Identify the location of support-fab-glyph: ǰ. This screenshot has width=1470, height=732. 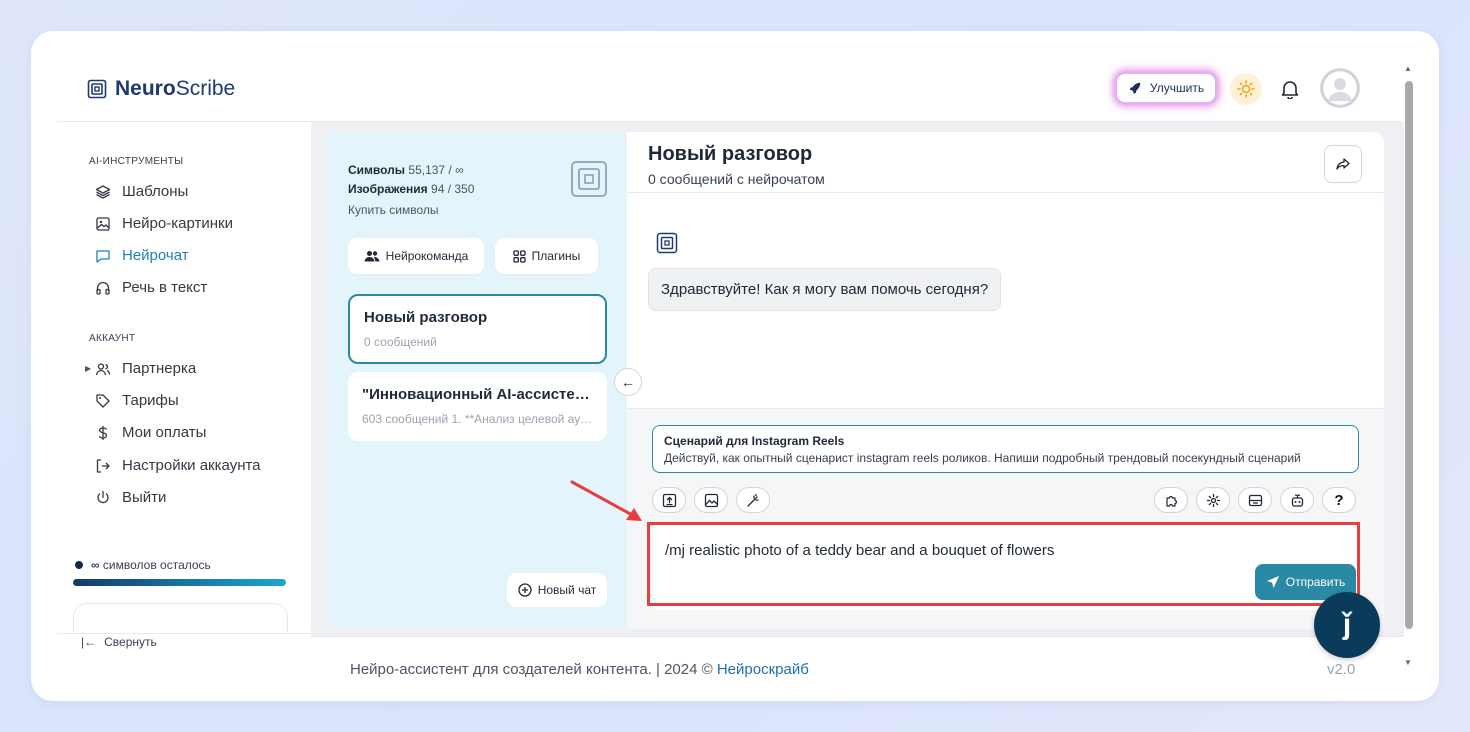
(1347, 624).